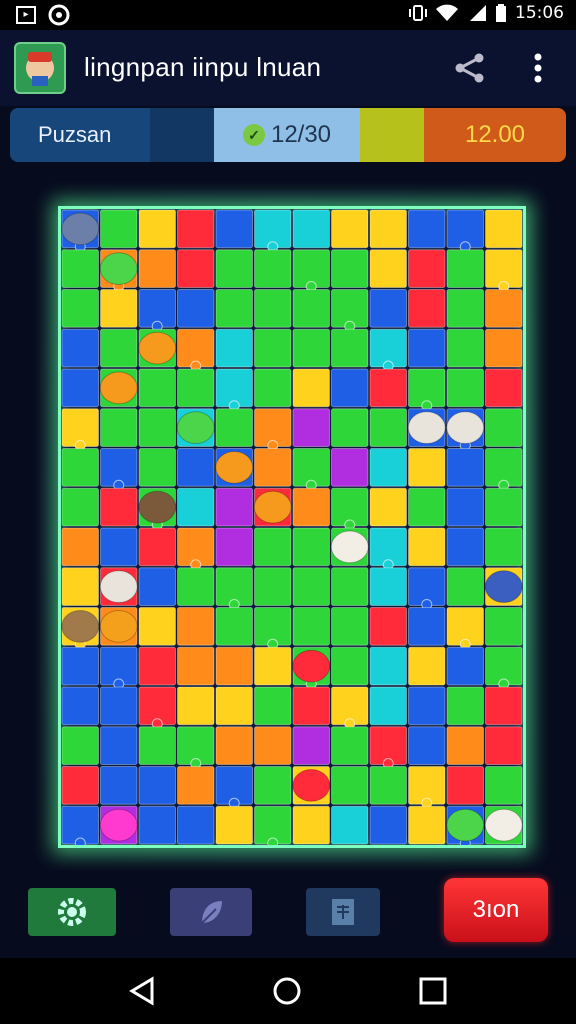 Image resolution: width=576 pixels, height=1024 pixels. I want to click on app-icon, so click(40, 68).